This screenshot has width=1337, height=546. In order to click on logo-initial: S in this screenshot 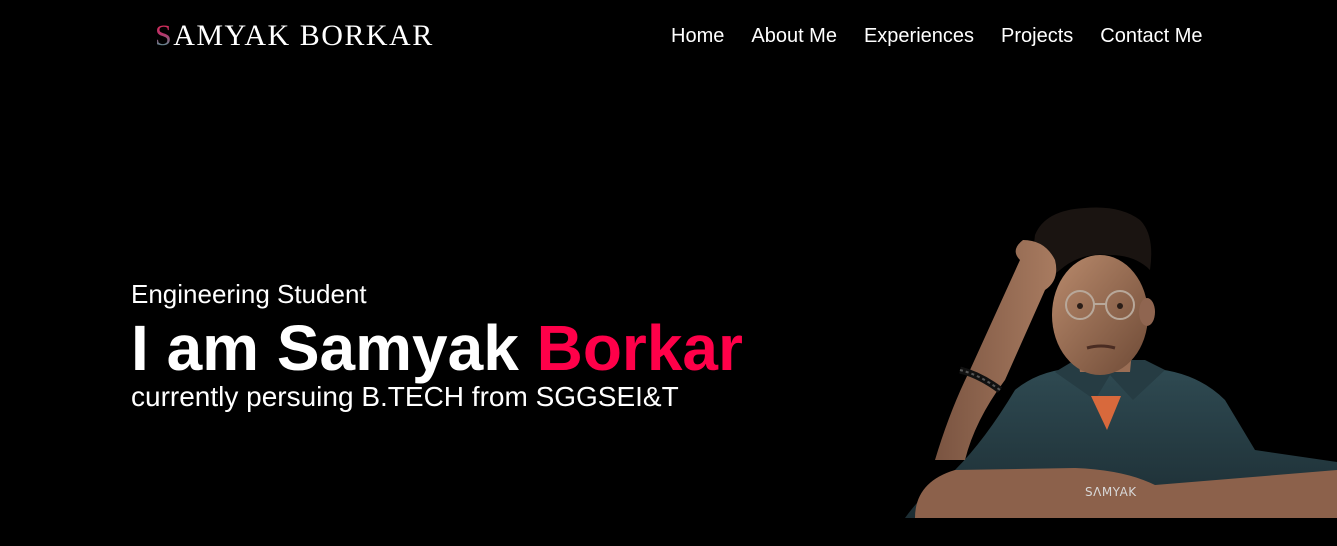, I will do `click(164, 35)`.